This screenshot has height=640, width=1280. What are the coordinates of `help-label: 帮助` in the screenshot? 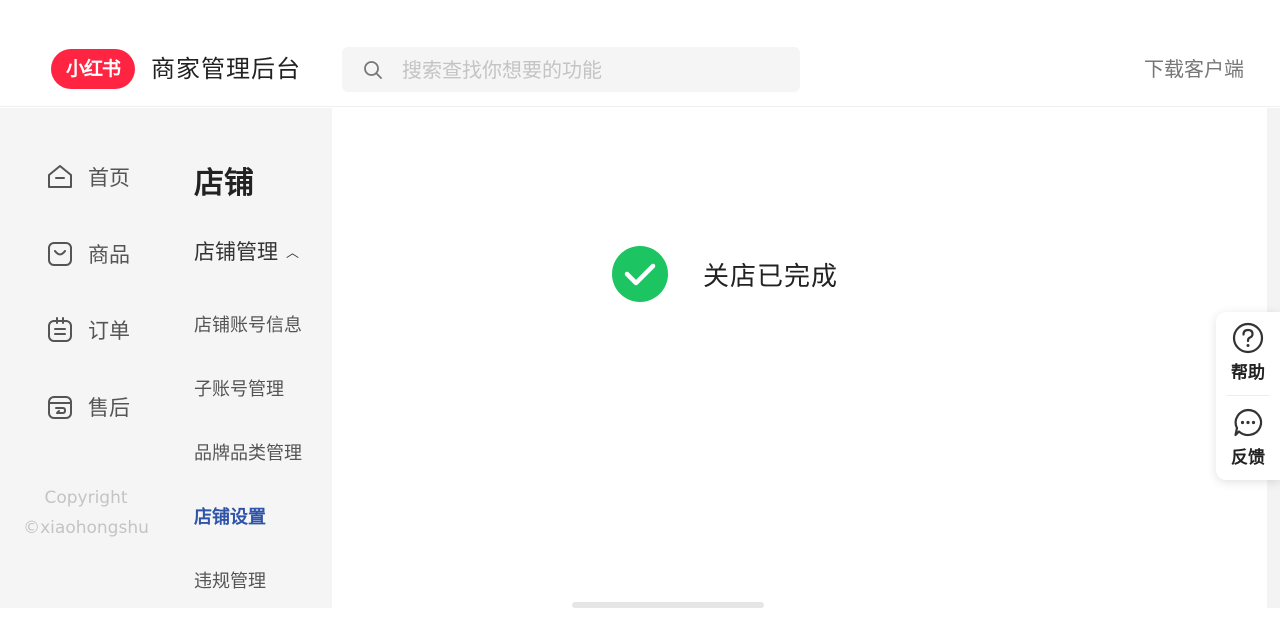 It's located at (1248, 373).